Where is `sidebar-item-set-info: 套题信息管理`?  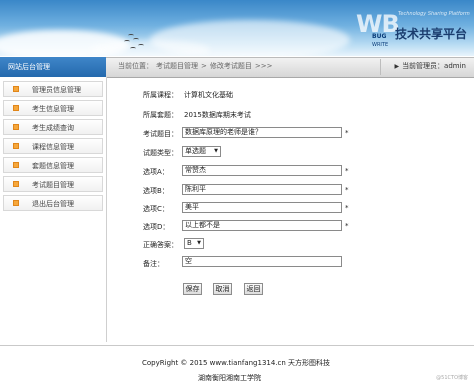 sidebar-item-set-info: 套题信息管理 is located at coordinates (53, 165).